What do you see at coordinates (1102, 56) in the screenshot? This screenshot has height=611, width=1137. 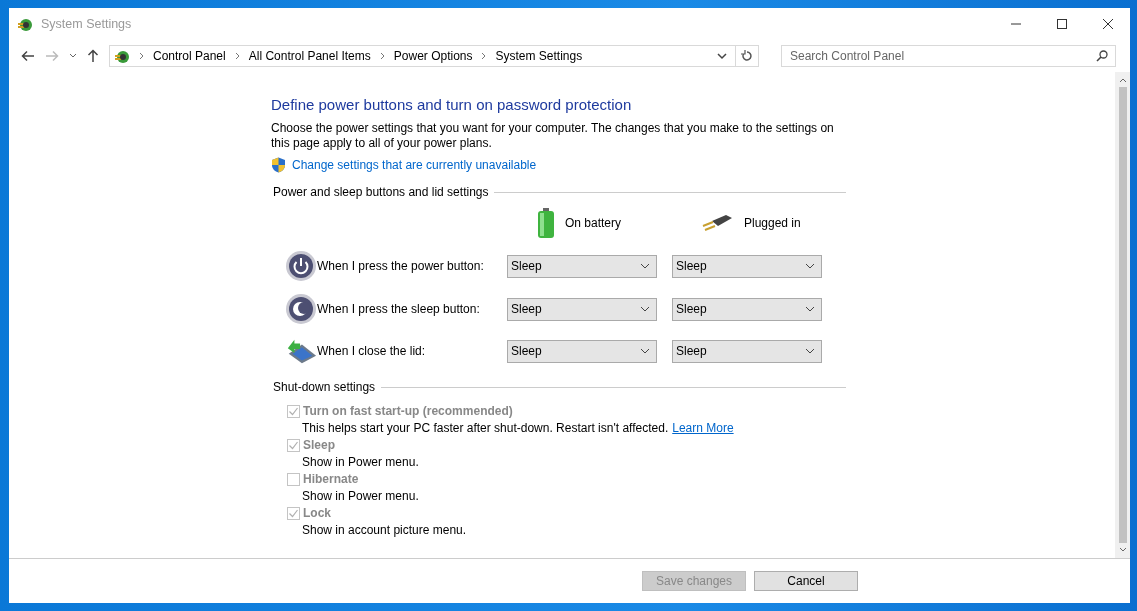 I see `search-icon` at bounding box center [1102, 56].